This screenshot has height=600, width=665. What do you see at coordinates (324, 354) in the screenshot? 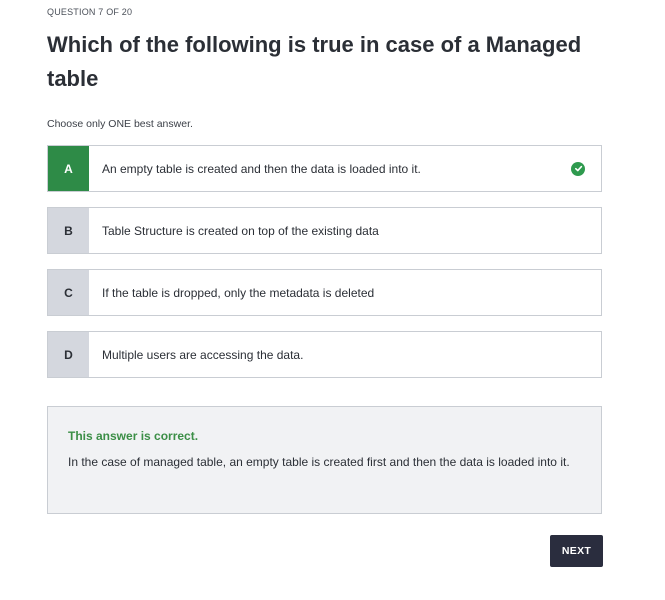
I see `answer-option-d: D Multiple users are accessing the data.` at bounding box center [324, 354].